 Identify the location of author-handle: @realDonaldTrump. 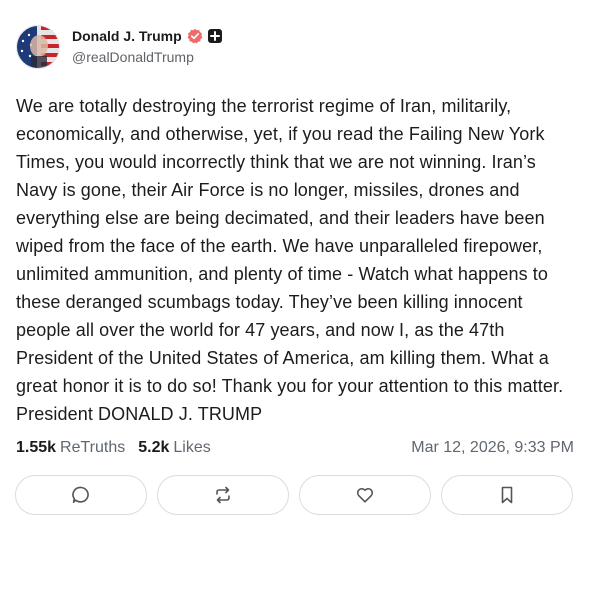
(147, 57).